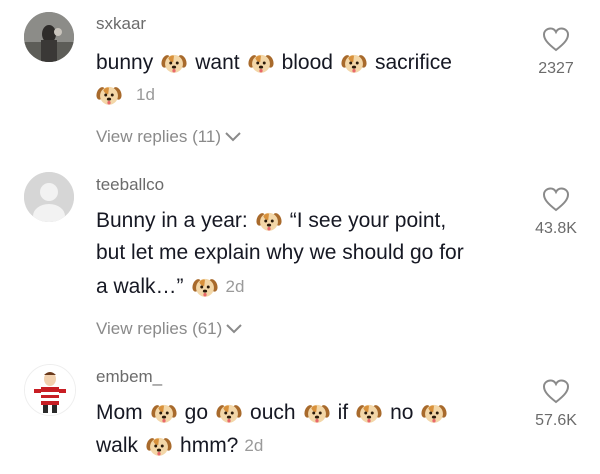  What do you see at coordinates (307, 62) in the screenshot?
I see `comment-word: blood` at bounding box center [307, 62].